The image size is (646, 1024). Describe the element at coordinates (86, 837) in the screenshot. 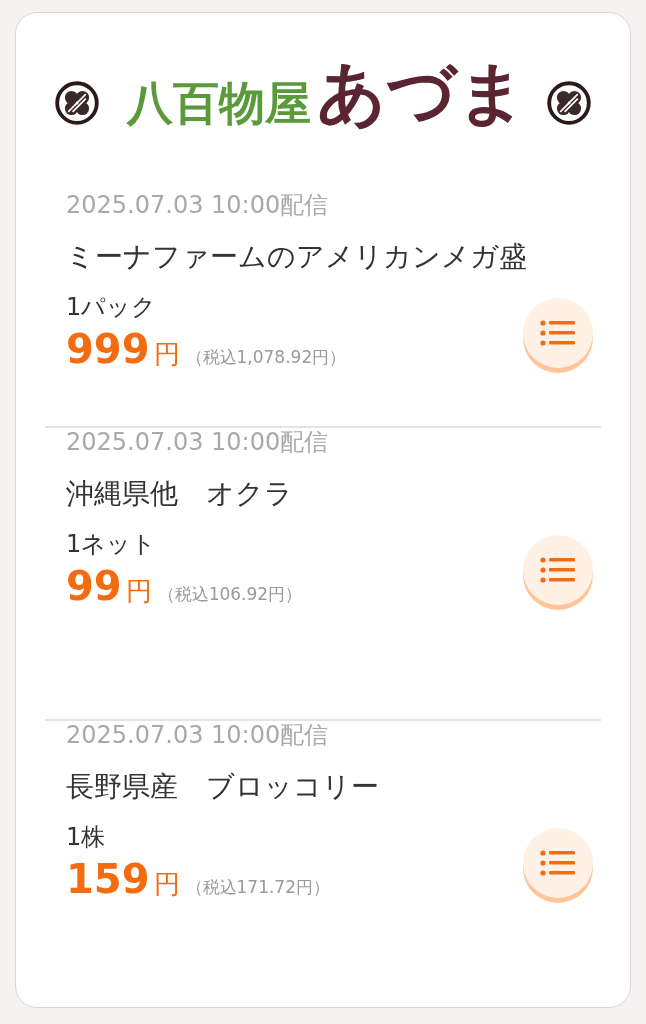

I see `product-unit: 1株` at that location.